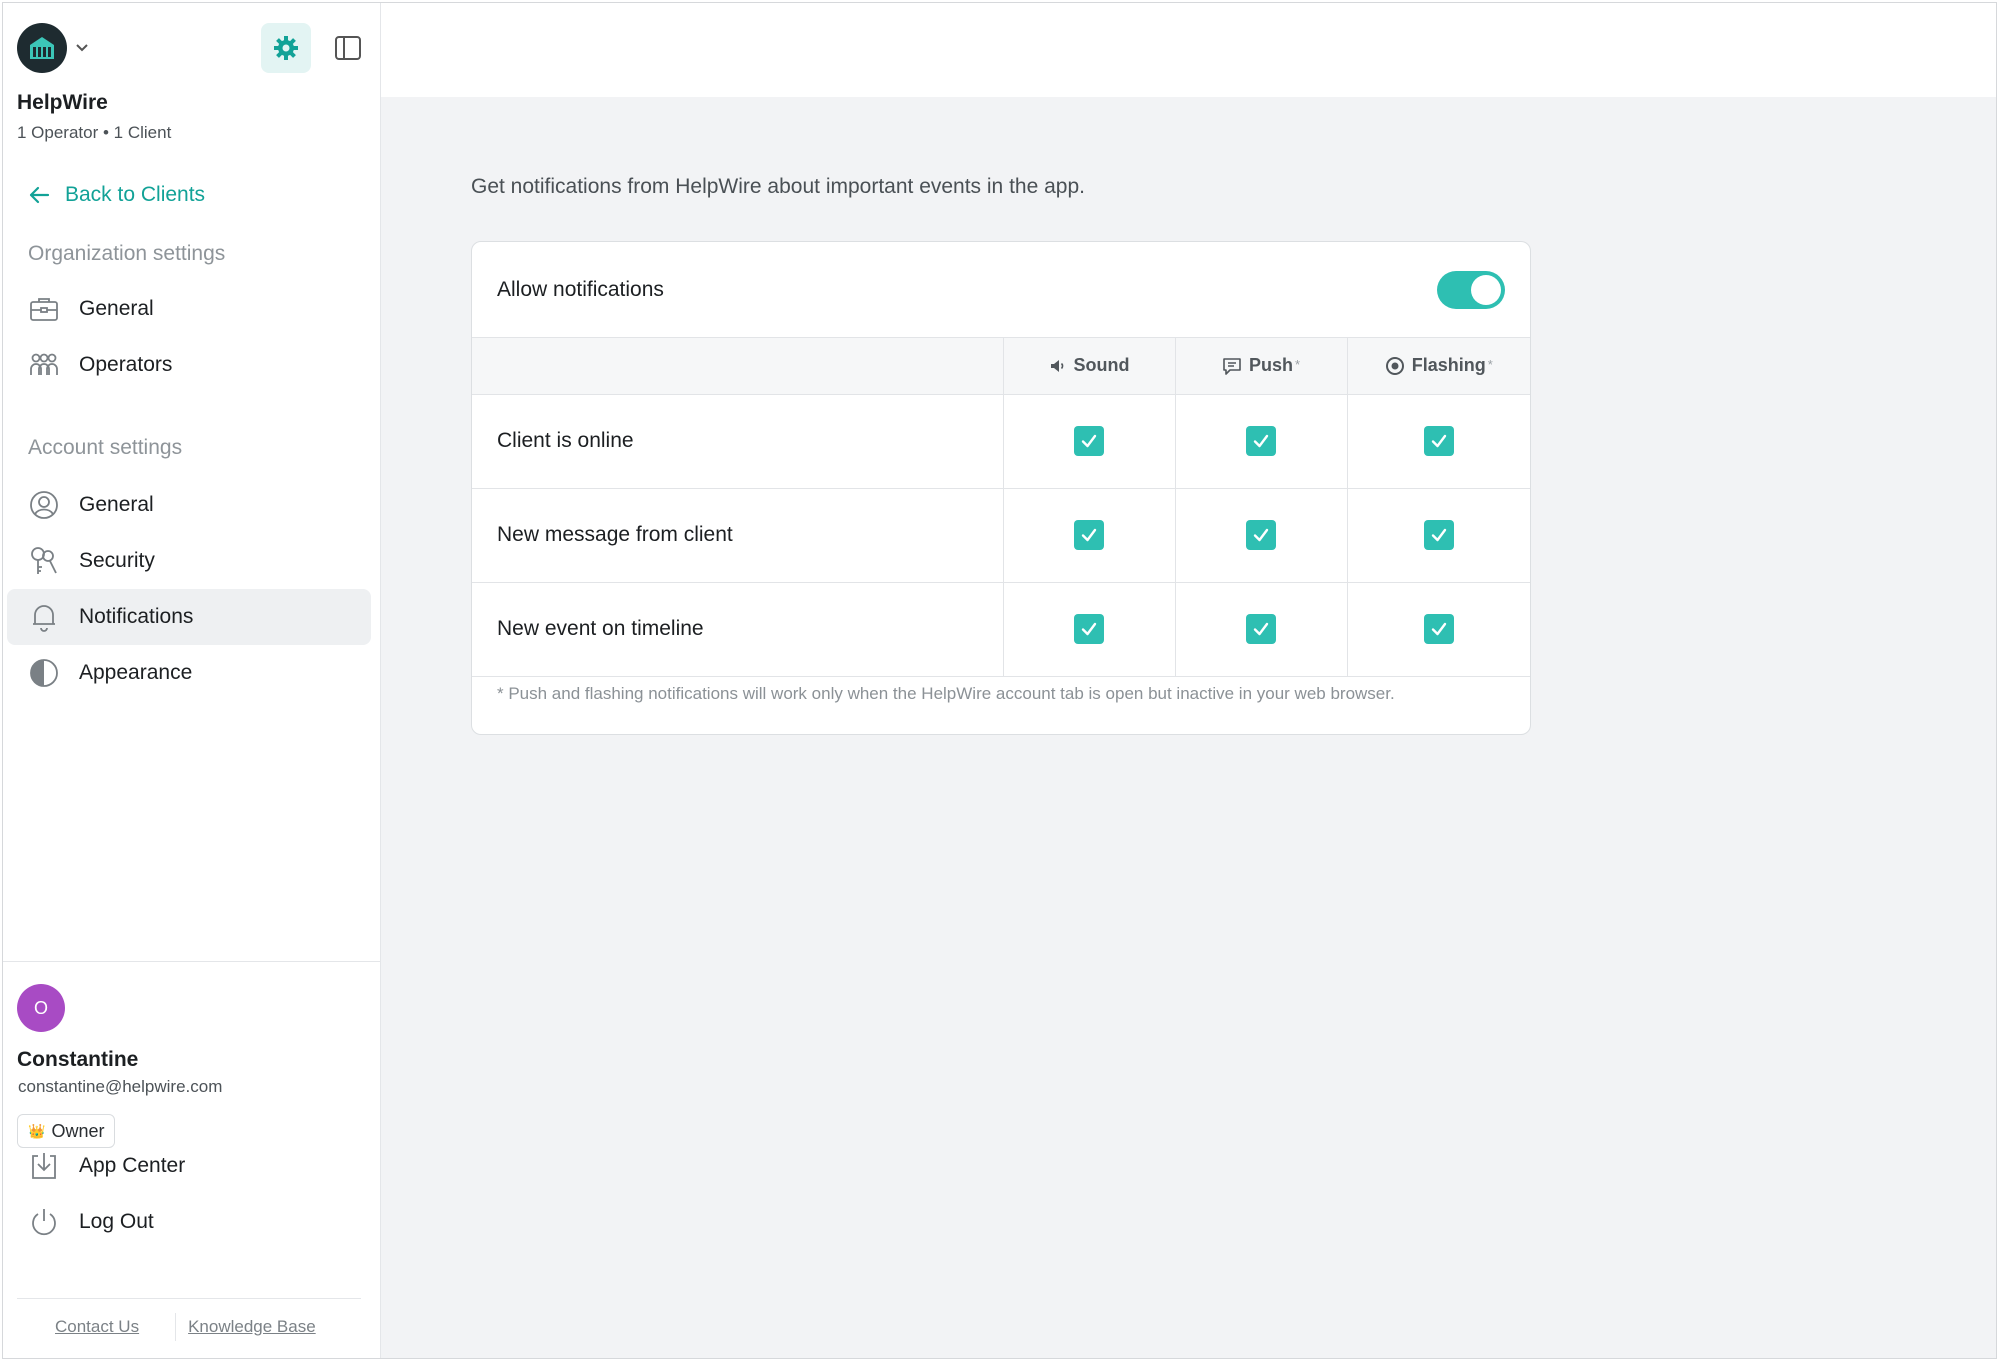 The width and height of the screenshot is (1999, 1361). I want to click on column-label: Push, so click(1270, 365).